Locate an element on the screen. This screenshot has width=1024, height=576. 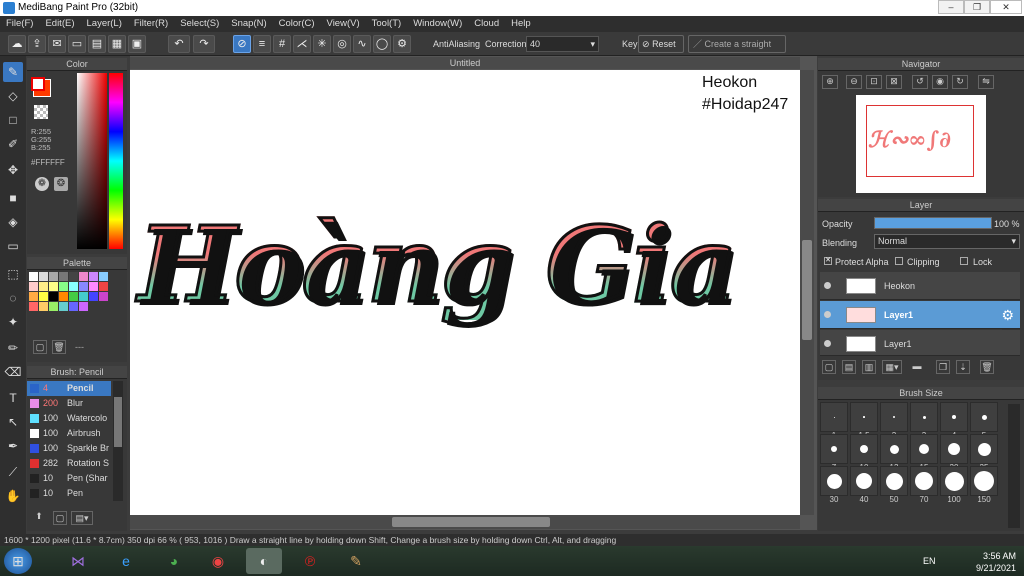
correction-field: 40 ▾ is located at coordinates (562, 44).